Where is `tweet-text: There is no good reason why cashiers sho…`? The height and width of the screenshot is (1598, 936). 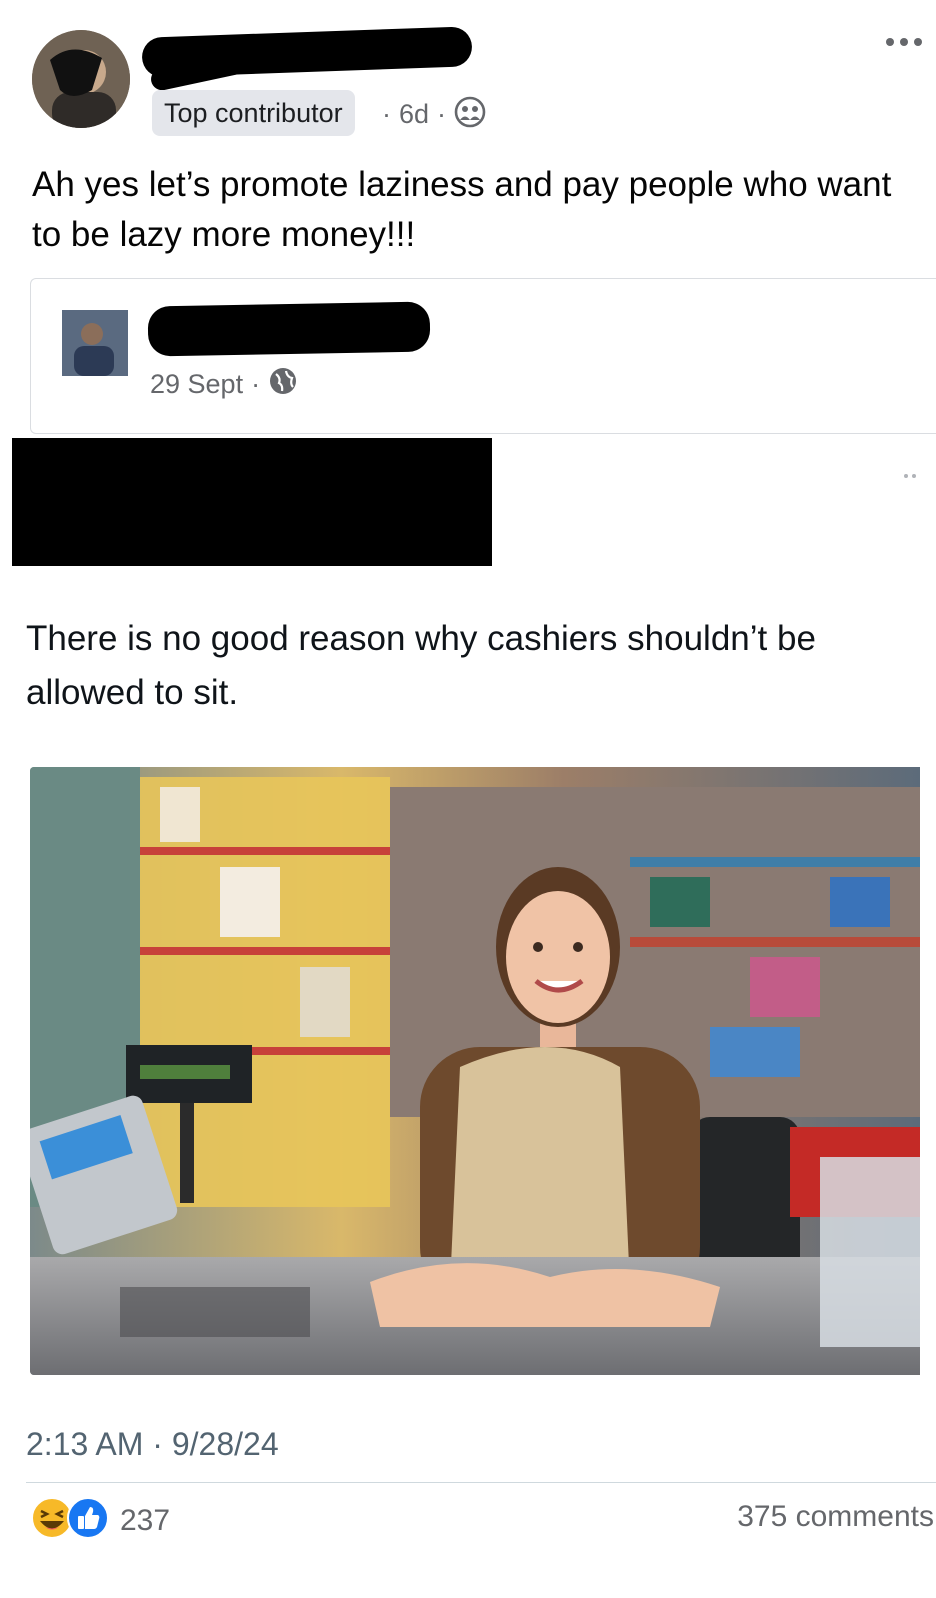 tweet-text: There is no good reason why cashiers sho… is located at coordinates (481, 666).